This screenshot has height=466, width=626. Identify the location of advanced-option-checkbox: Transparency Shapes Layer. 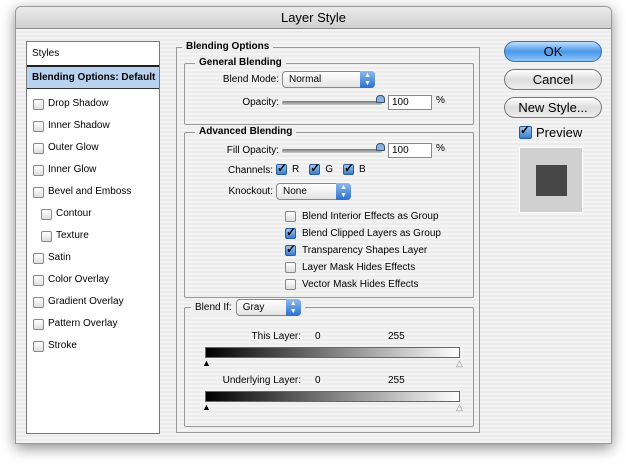
(356, 249).